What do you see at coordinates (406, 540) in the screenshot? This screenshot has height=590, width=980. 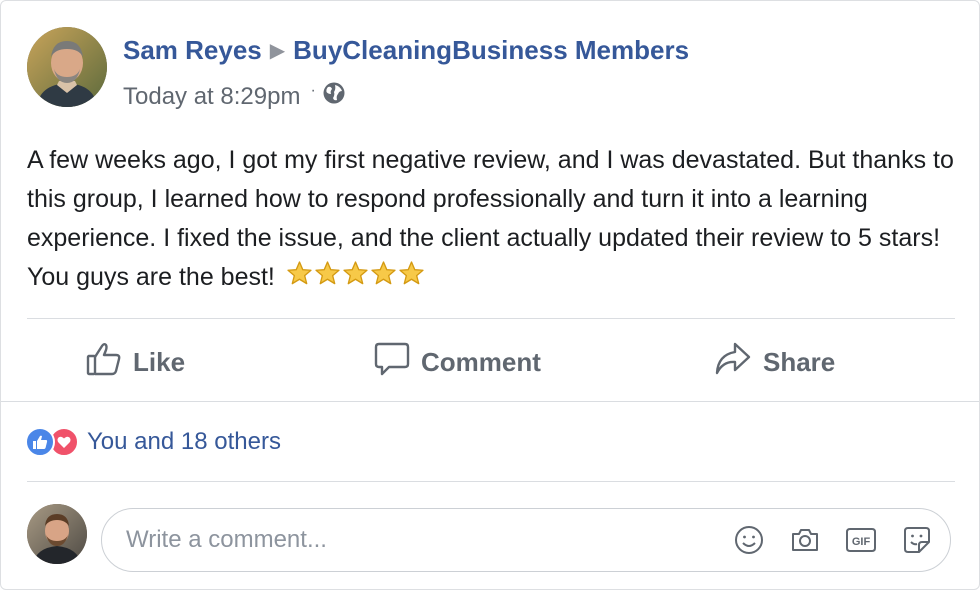 I see `comment-input` at bounding box center [406, 540].